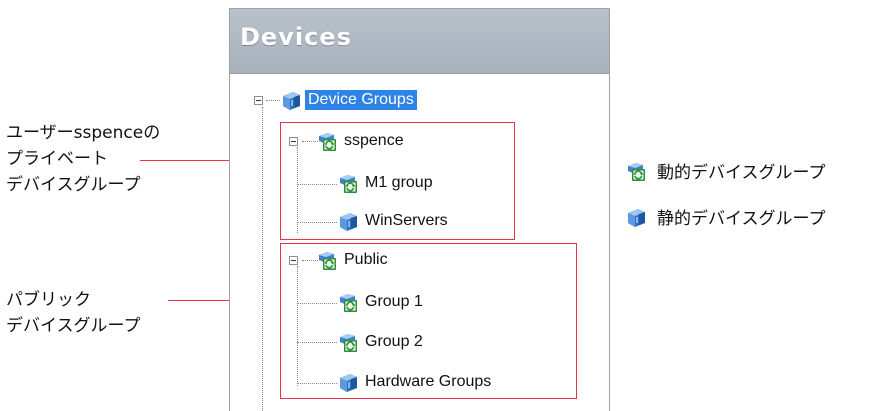 The height and width of the screenshot is (411, 895). I want to click on collapse-toggle-icon, so click(258, 100).